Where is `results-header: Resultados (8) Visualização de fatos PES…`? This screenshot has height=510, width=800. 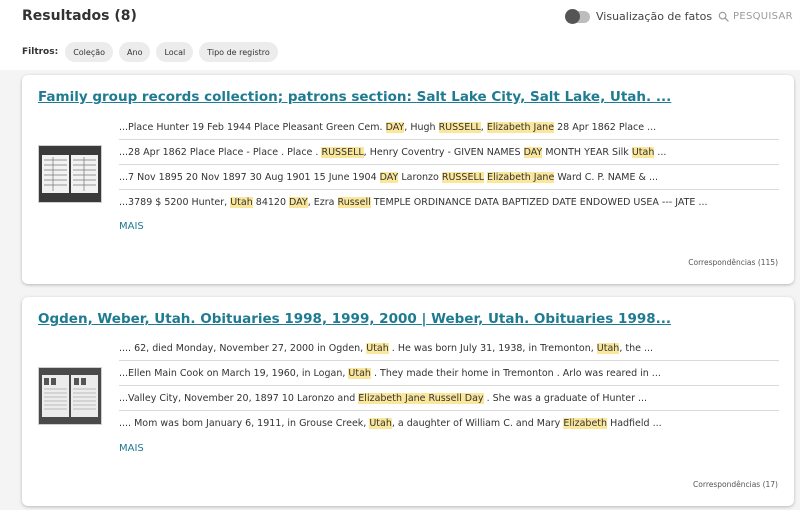 results-header: Resultados (8) Visualização de fatos PES… is located at coordinates (400, 35).